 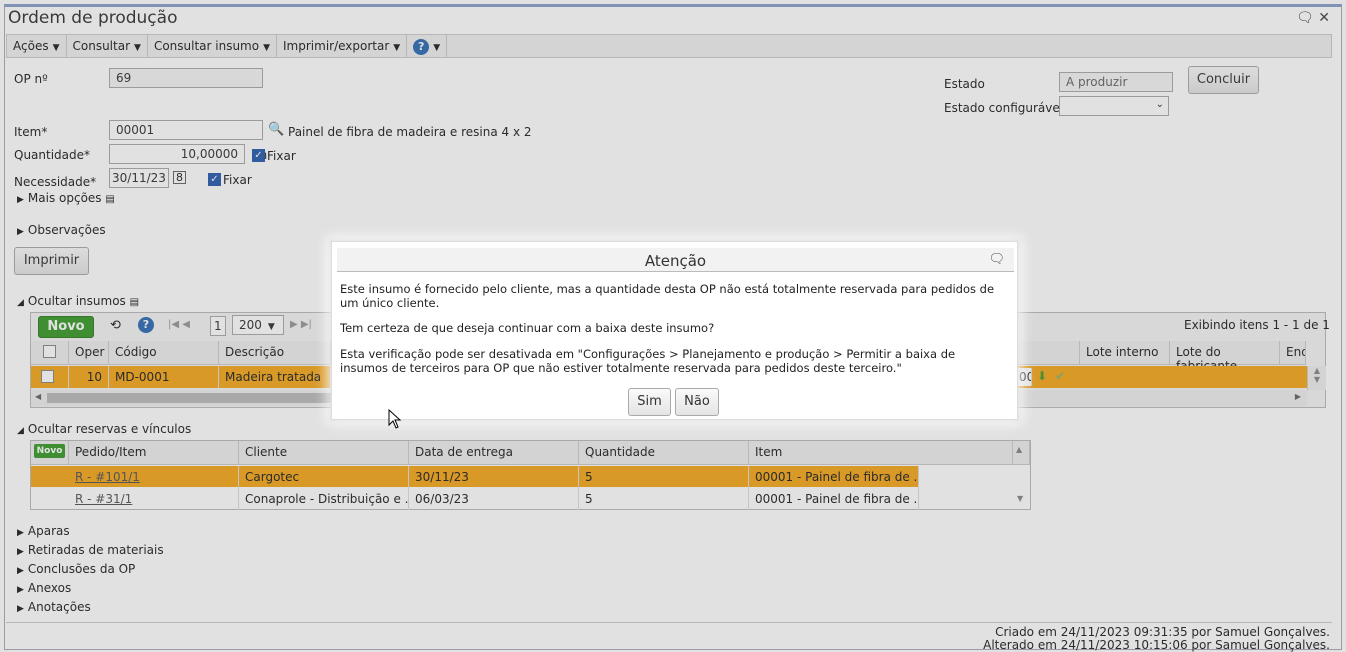 What do you see at coordinates (996, 259) in the screenshot?
I see `comment-icon: 🗨` at bounding box center [996, 259].